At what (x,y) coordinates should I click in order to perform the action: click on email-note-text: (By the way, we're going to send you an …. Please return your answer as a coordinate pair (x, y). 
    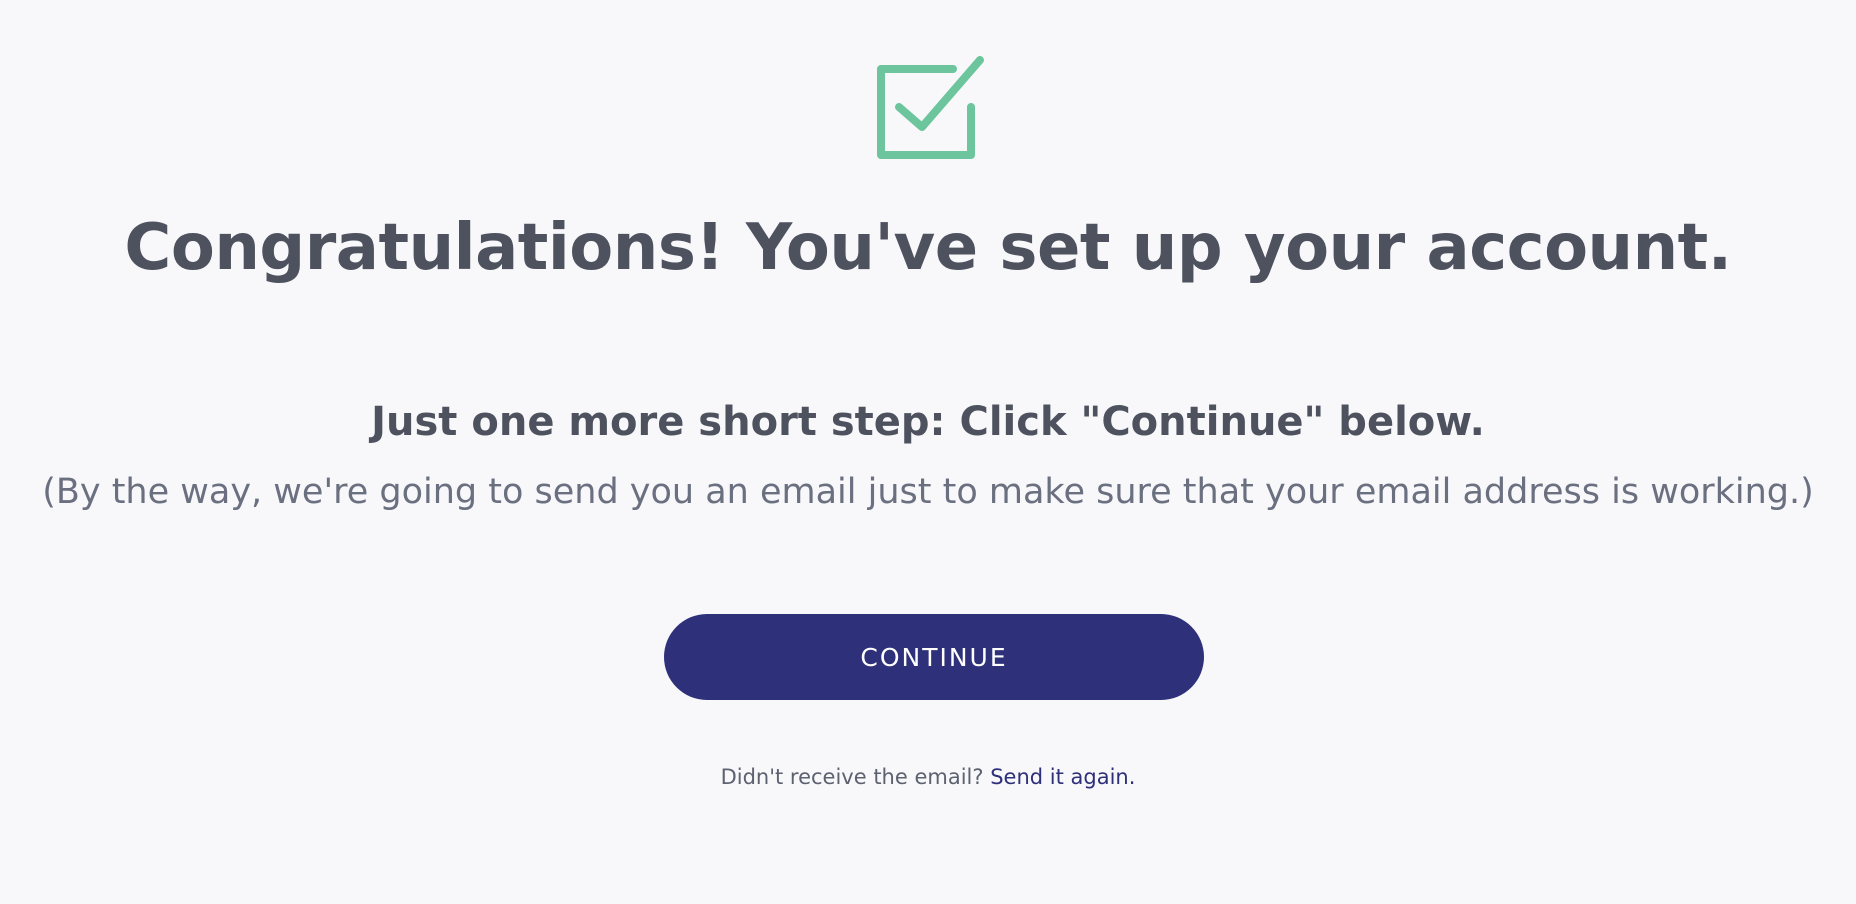
    Looking at the image, I should click on (928, 492).